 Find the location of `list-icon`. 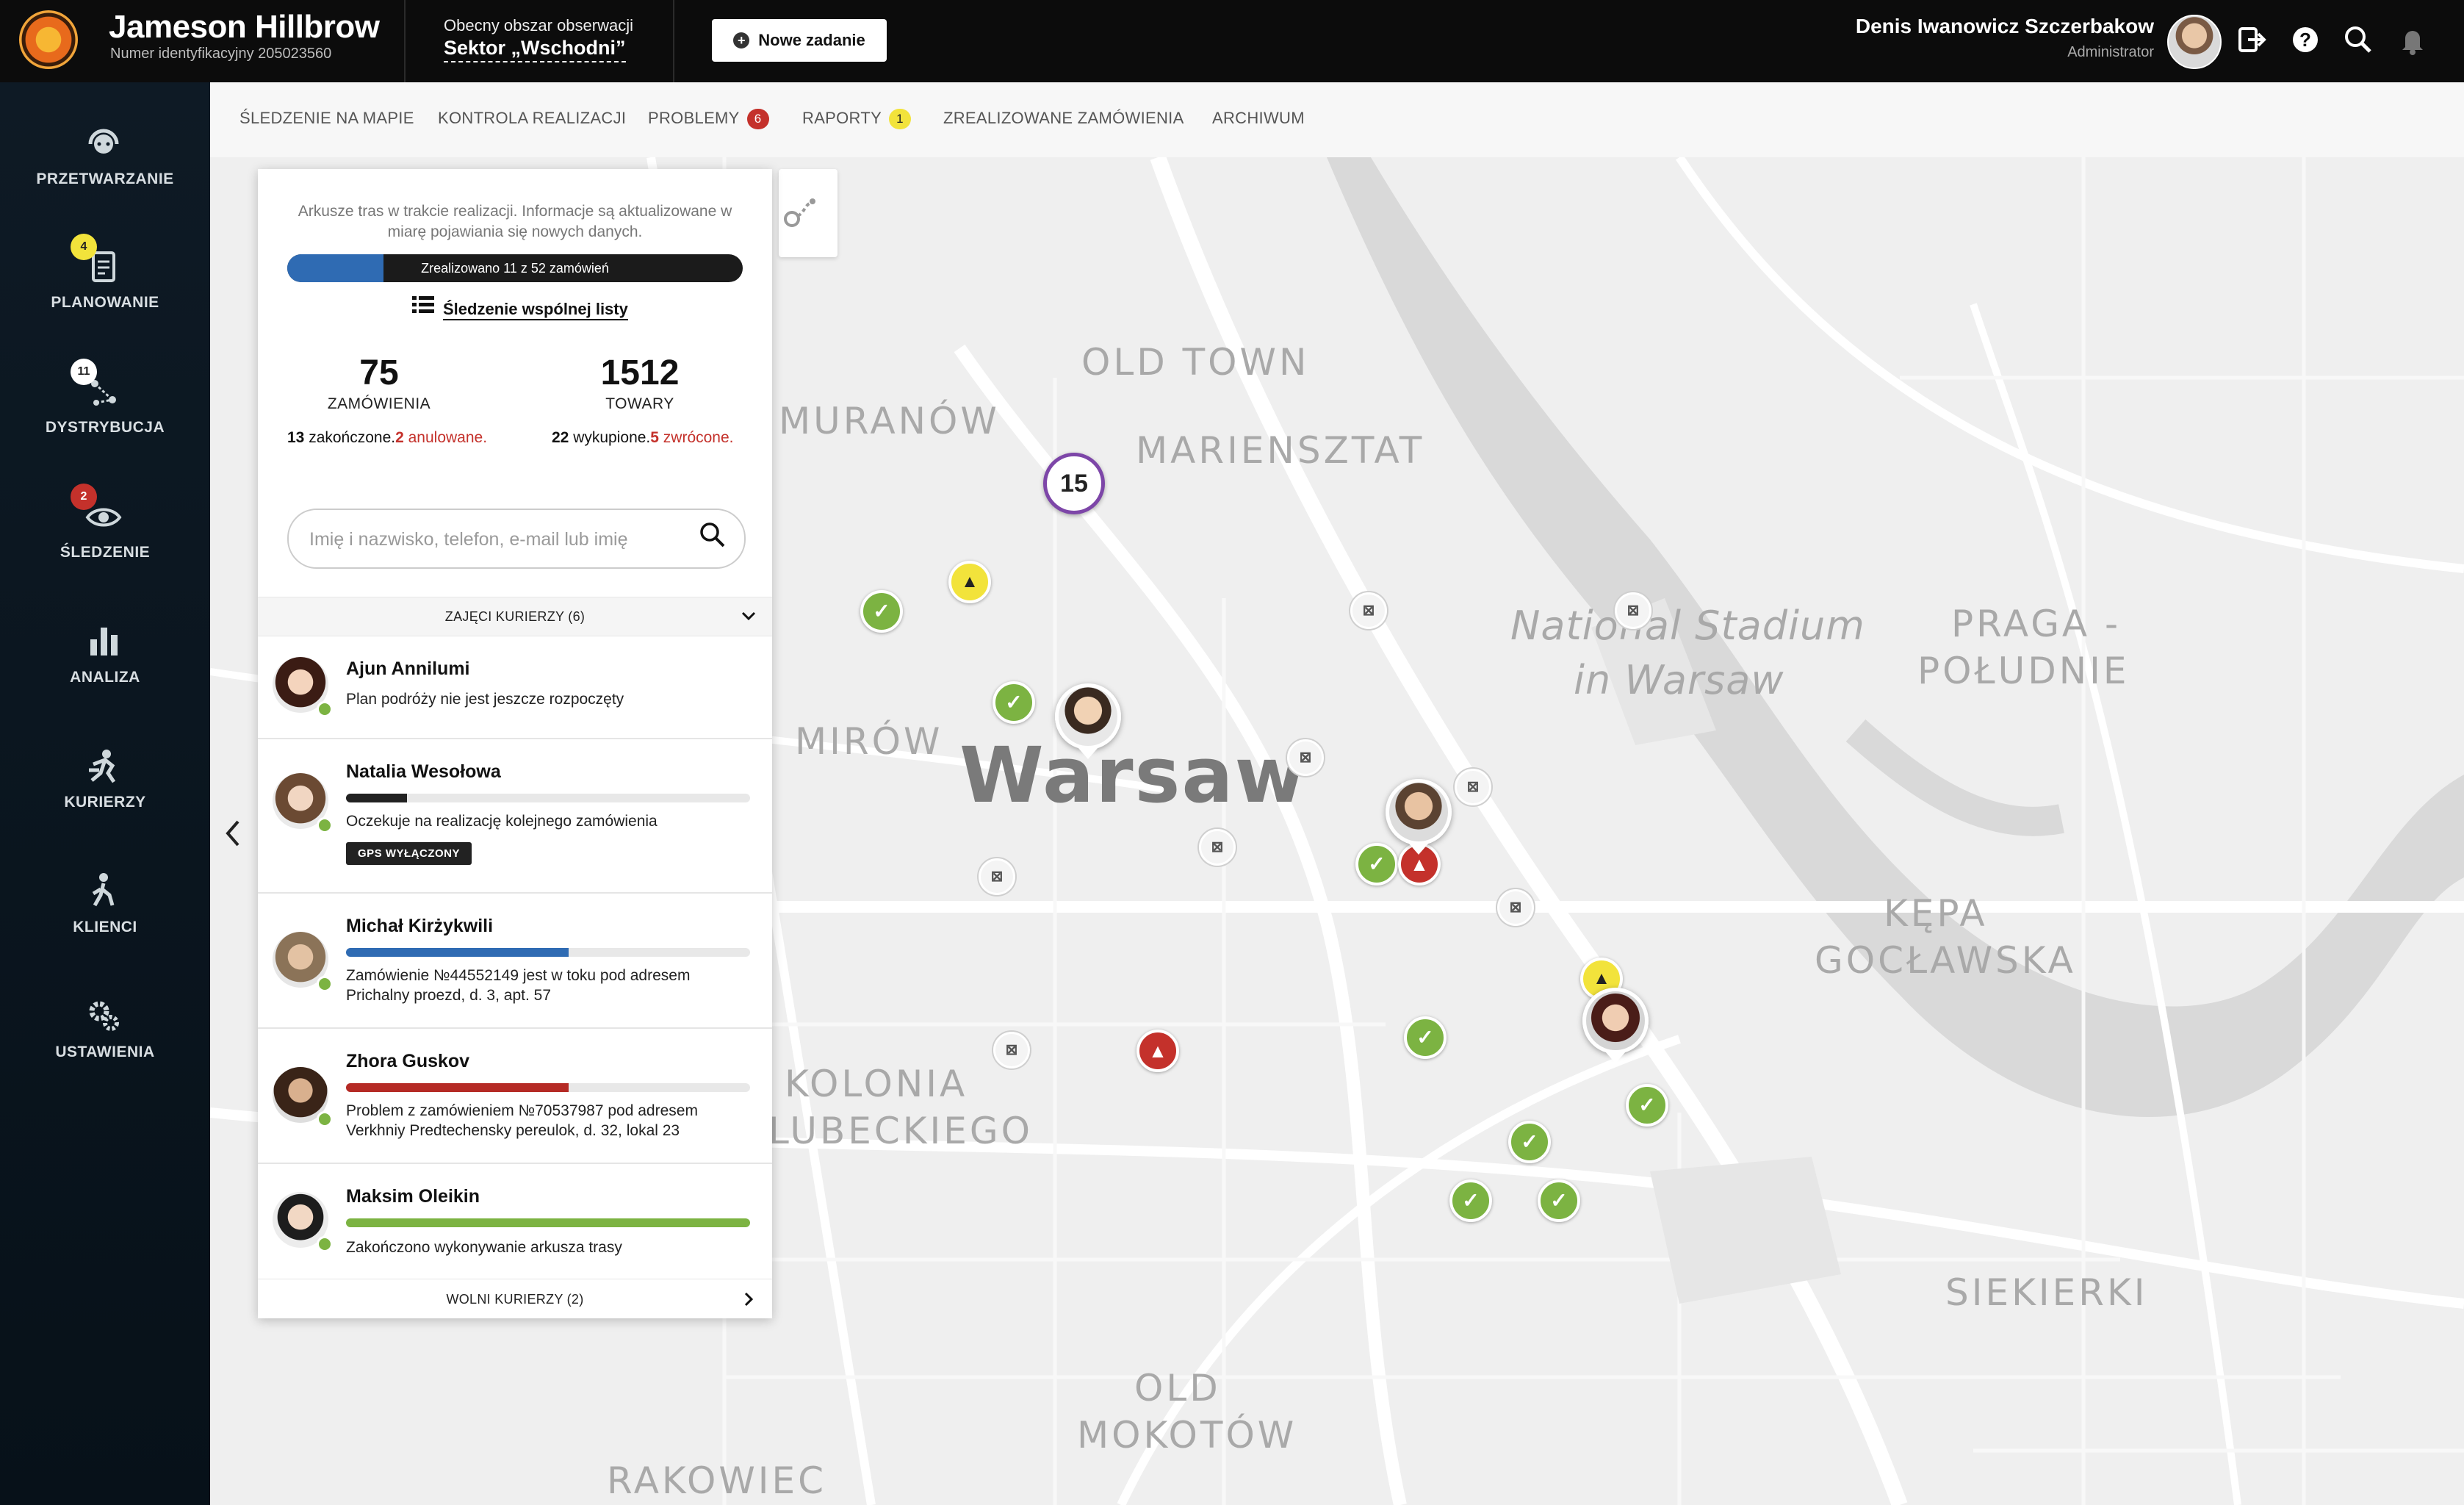

list-icon is located at coordinates (423, 307).